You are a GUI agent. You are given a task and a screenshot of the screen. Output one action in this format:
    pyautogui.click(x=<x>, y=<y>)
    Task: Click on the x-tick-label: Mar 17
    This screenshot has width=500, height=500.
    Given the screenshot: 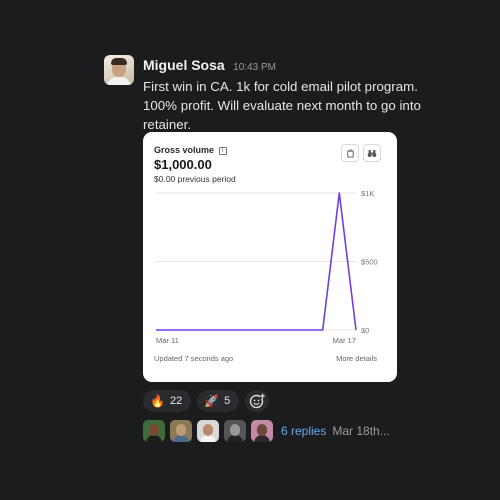 What is the action you would take?
    pyautogui.click(x=344, y=340)
    